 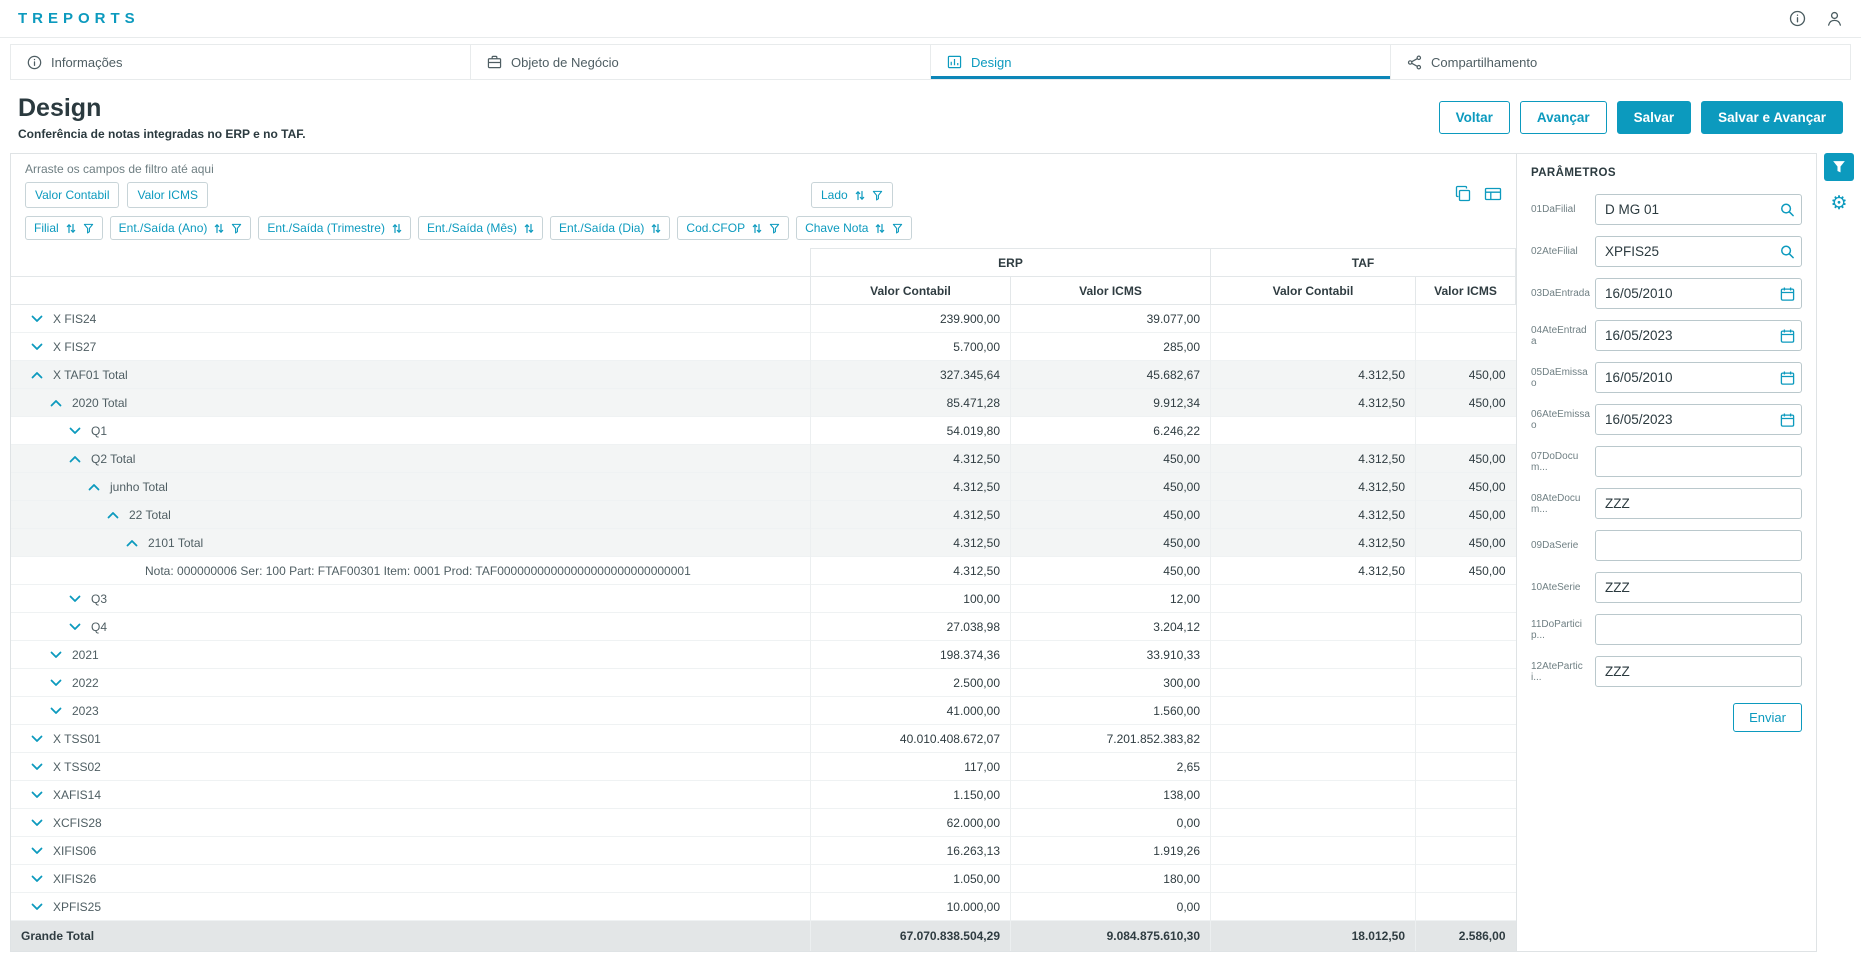 I want to click on table-row: Q2 Total 4.312,50 450,00 4.312,50 450,00, so click(x=763, y=458).